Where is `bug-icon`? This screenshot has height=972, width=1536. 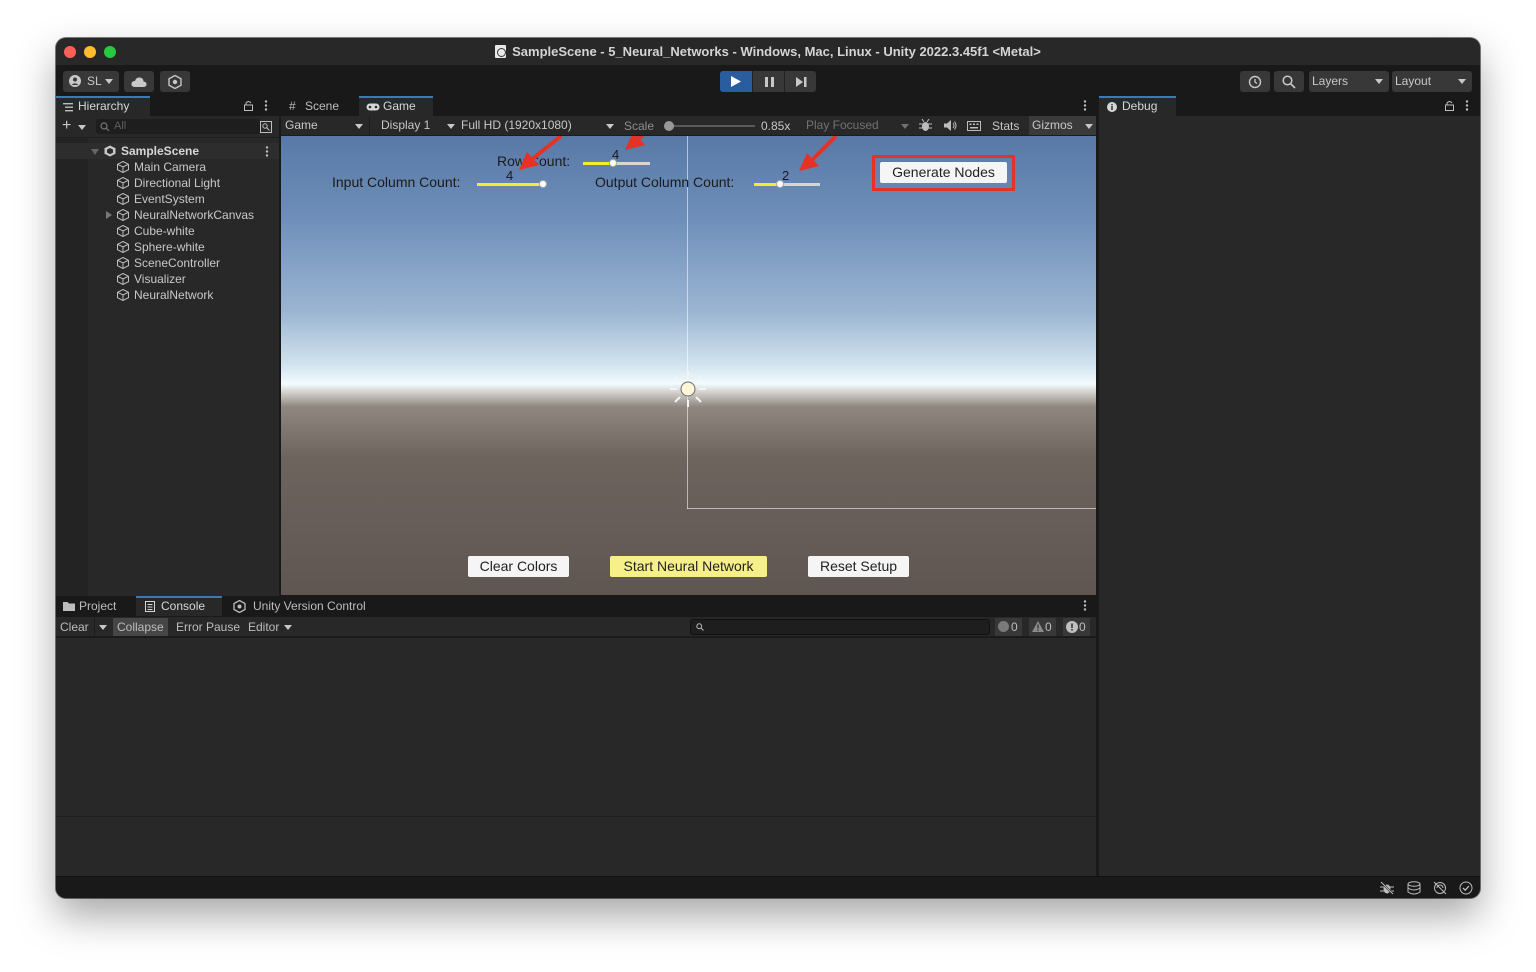 bug-icon is located at coordinates (925, 125).